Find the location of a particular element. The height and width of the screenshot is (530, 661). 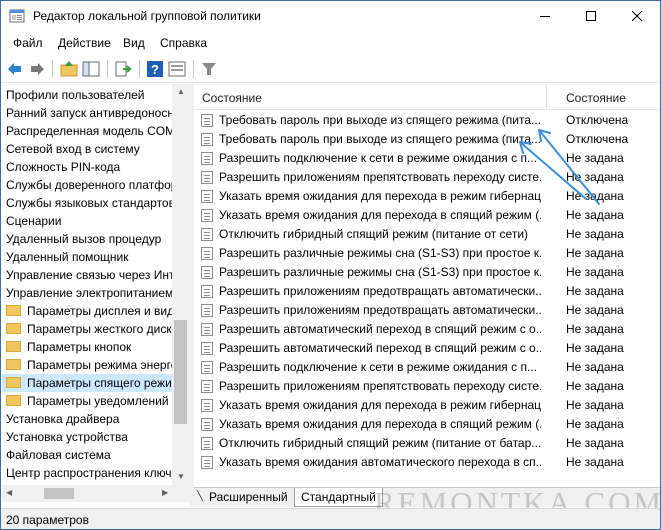

minimize-icon is located at coordinates (544, 16).